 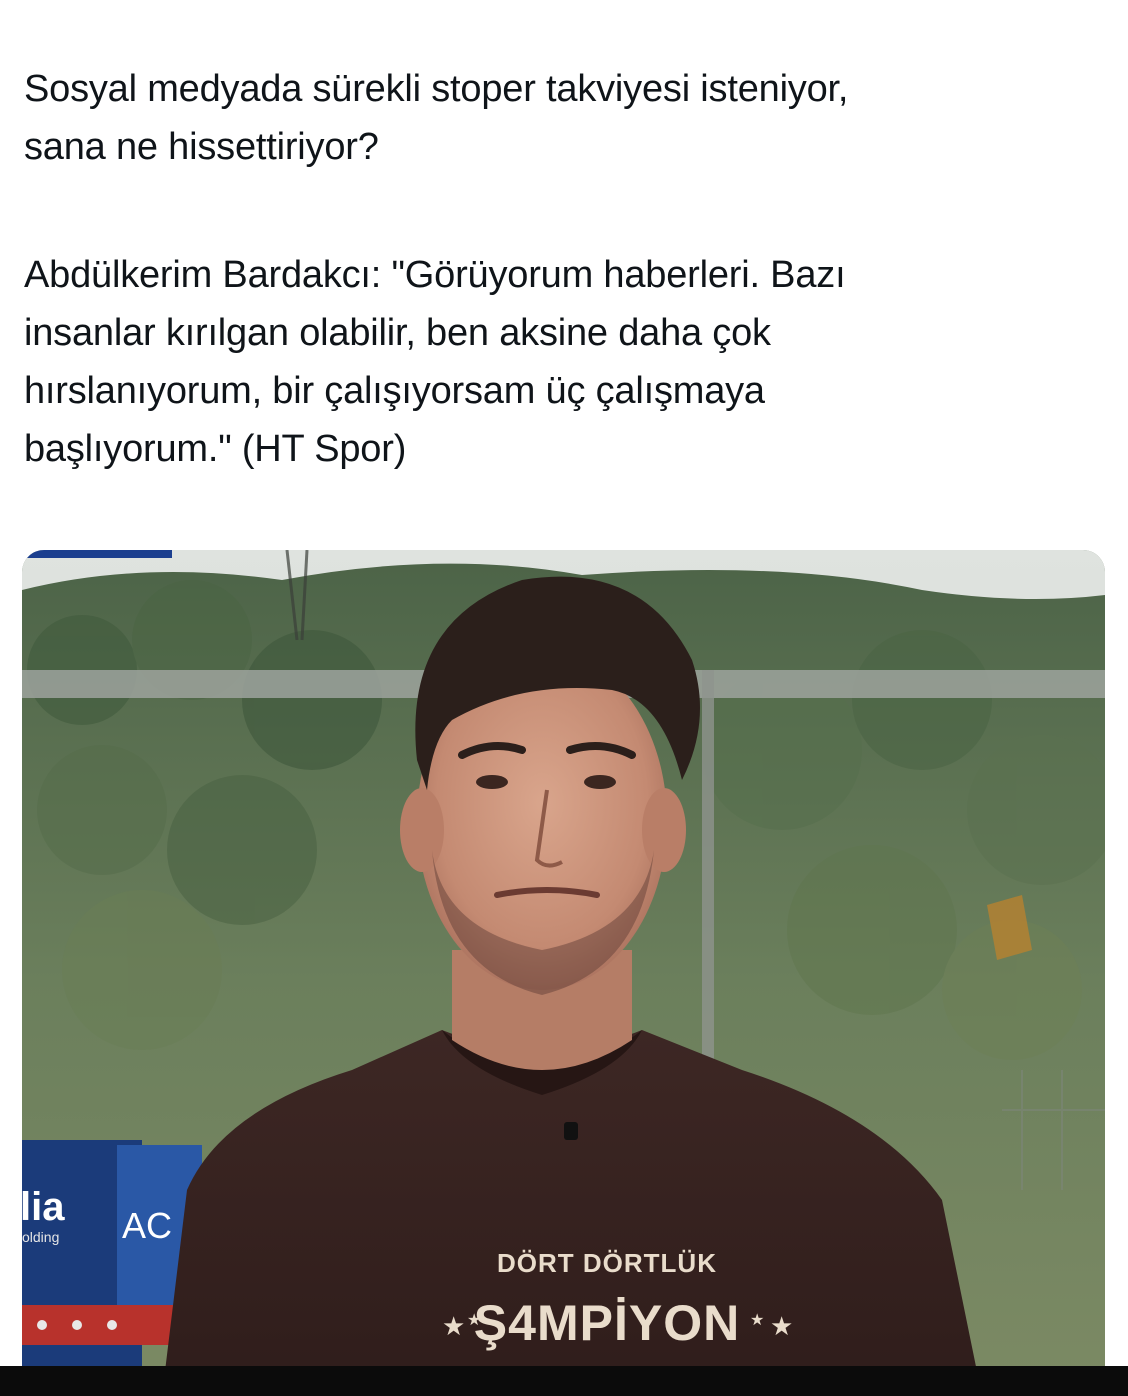 I want to click on lapel-microphone, so click(x=571, y=1131).